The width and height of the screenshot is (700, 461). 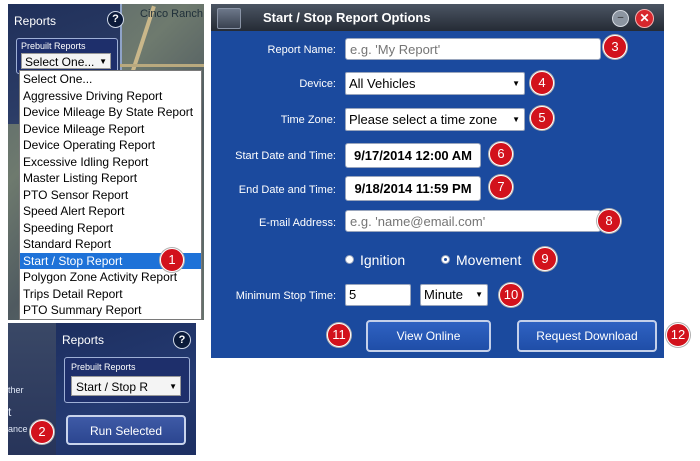 I want to click on map-fragment-text: t, so click(x=10, y=412).